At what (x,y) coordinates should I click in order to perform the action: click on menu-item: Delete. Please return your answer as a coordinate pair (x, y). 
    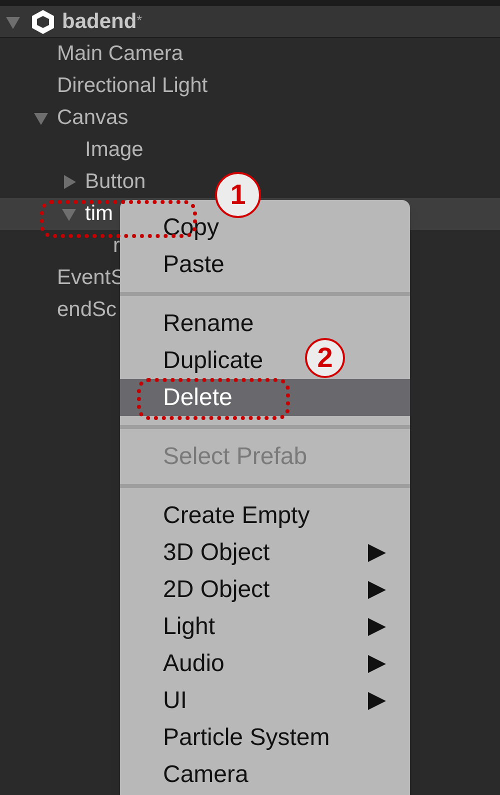
    Looking at the image, I should click on (265, 397).